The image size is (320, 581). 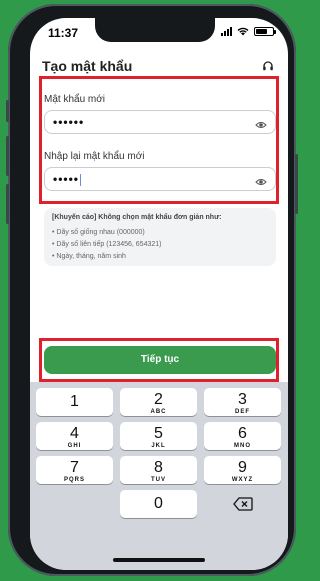 What do you see at coordinates (89, 256) in the screenshot?
I see `advice-item: • Ngày, tháng, năm sinh` at bounding box center [89, 256].